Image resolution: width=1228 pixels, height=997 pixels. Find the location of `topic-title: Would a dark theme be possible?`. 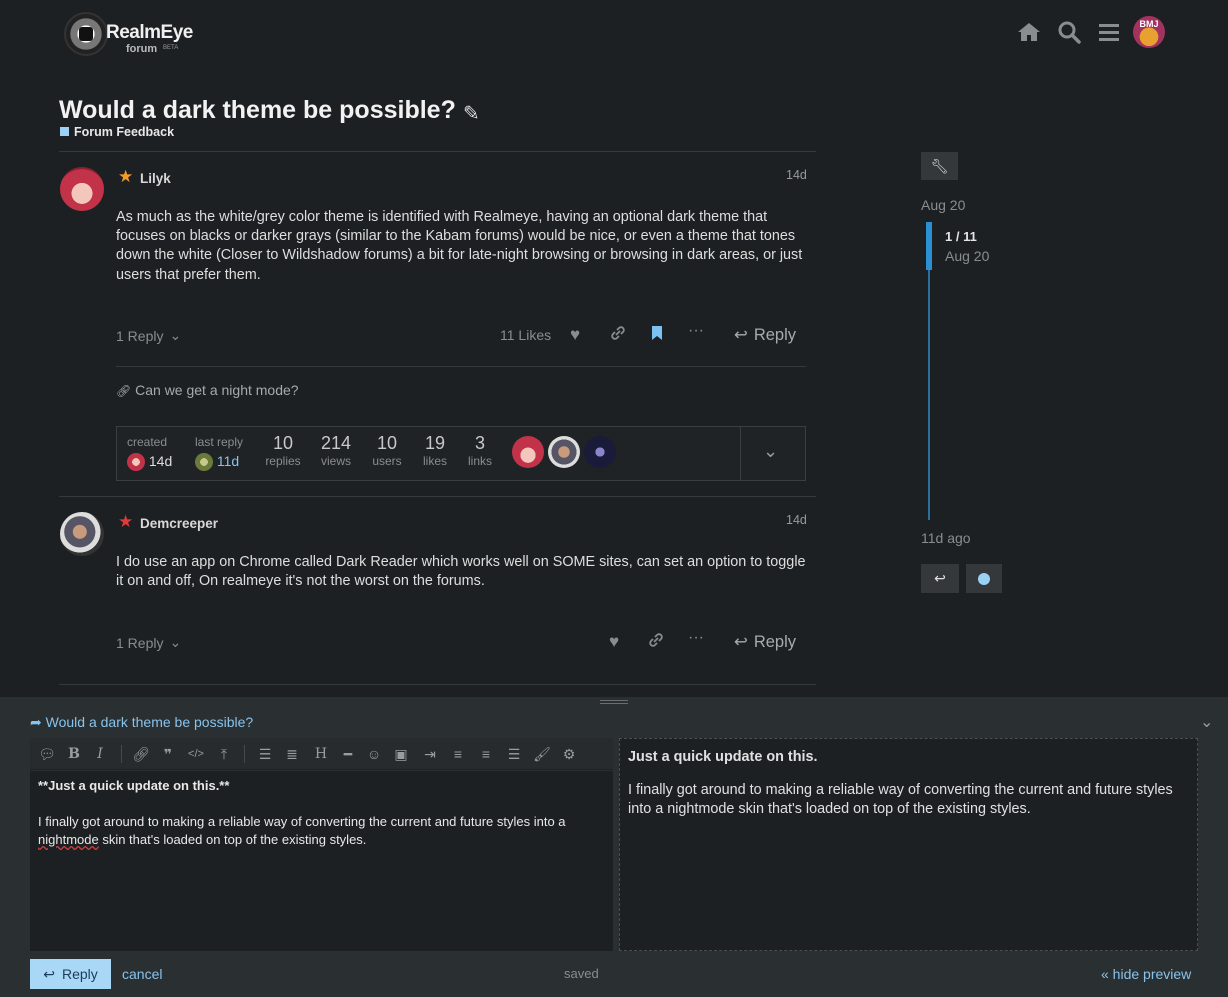

topic-title: Would a dark theme be possible? is located at coordinates (257, 110).